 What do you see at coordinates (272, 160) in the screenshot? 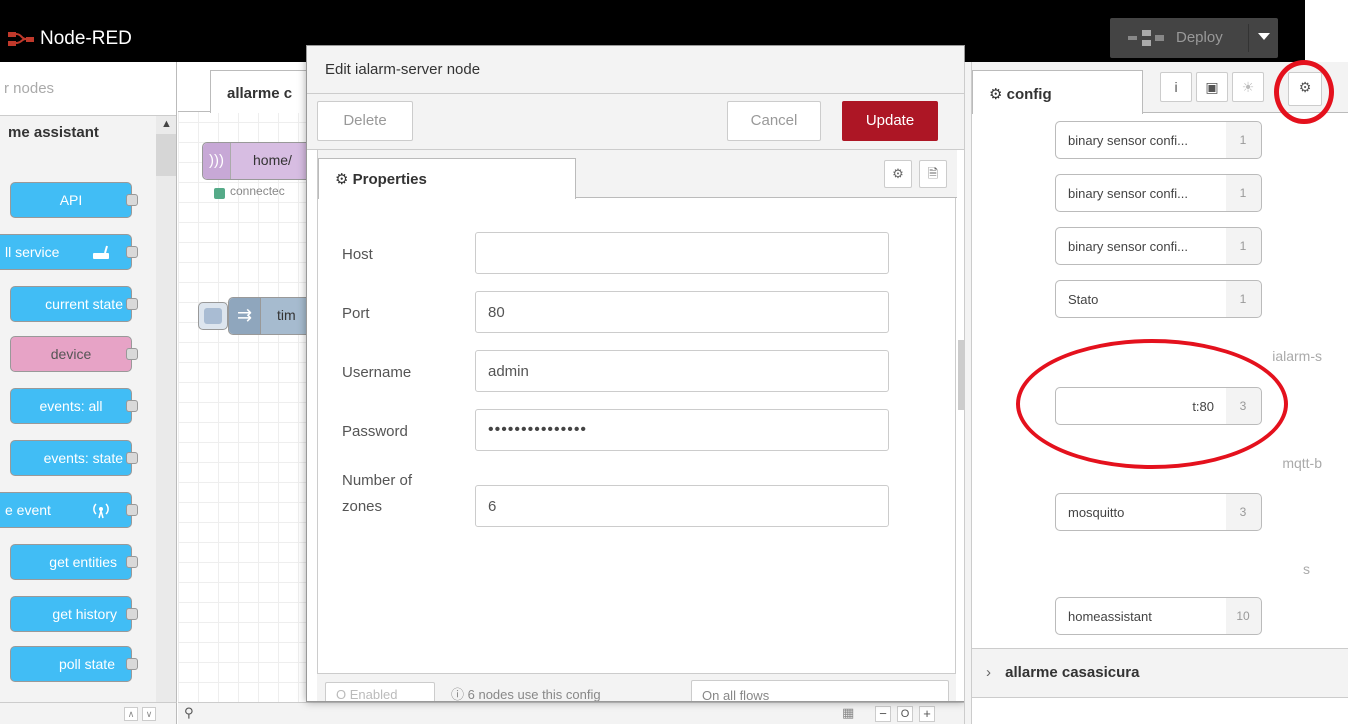
I see `flow-node-label: home/` at bounding box center [272, 160].